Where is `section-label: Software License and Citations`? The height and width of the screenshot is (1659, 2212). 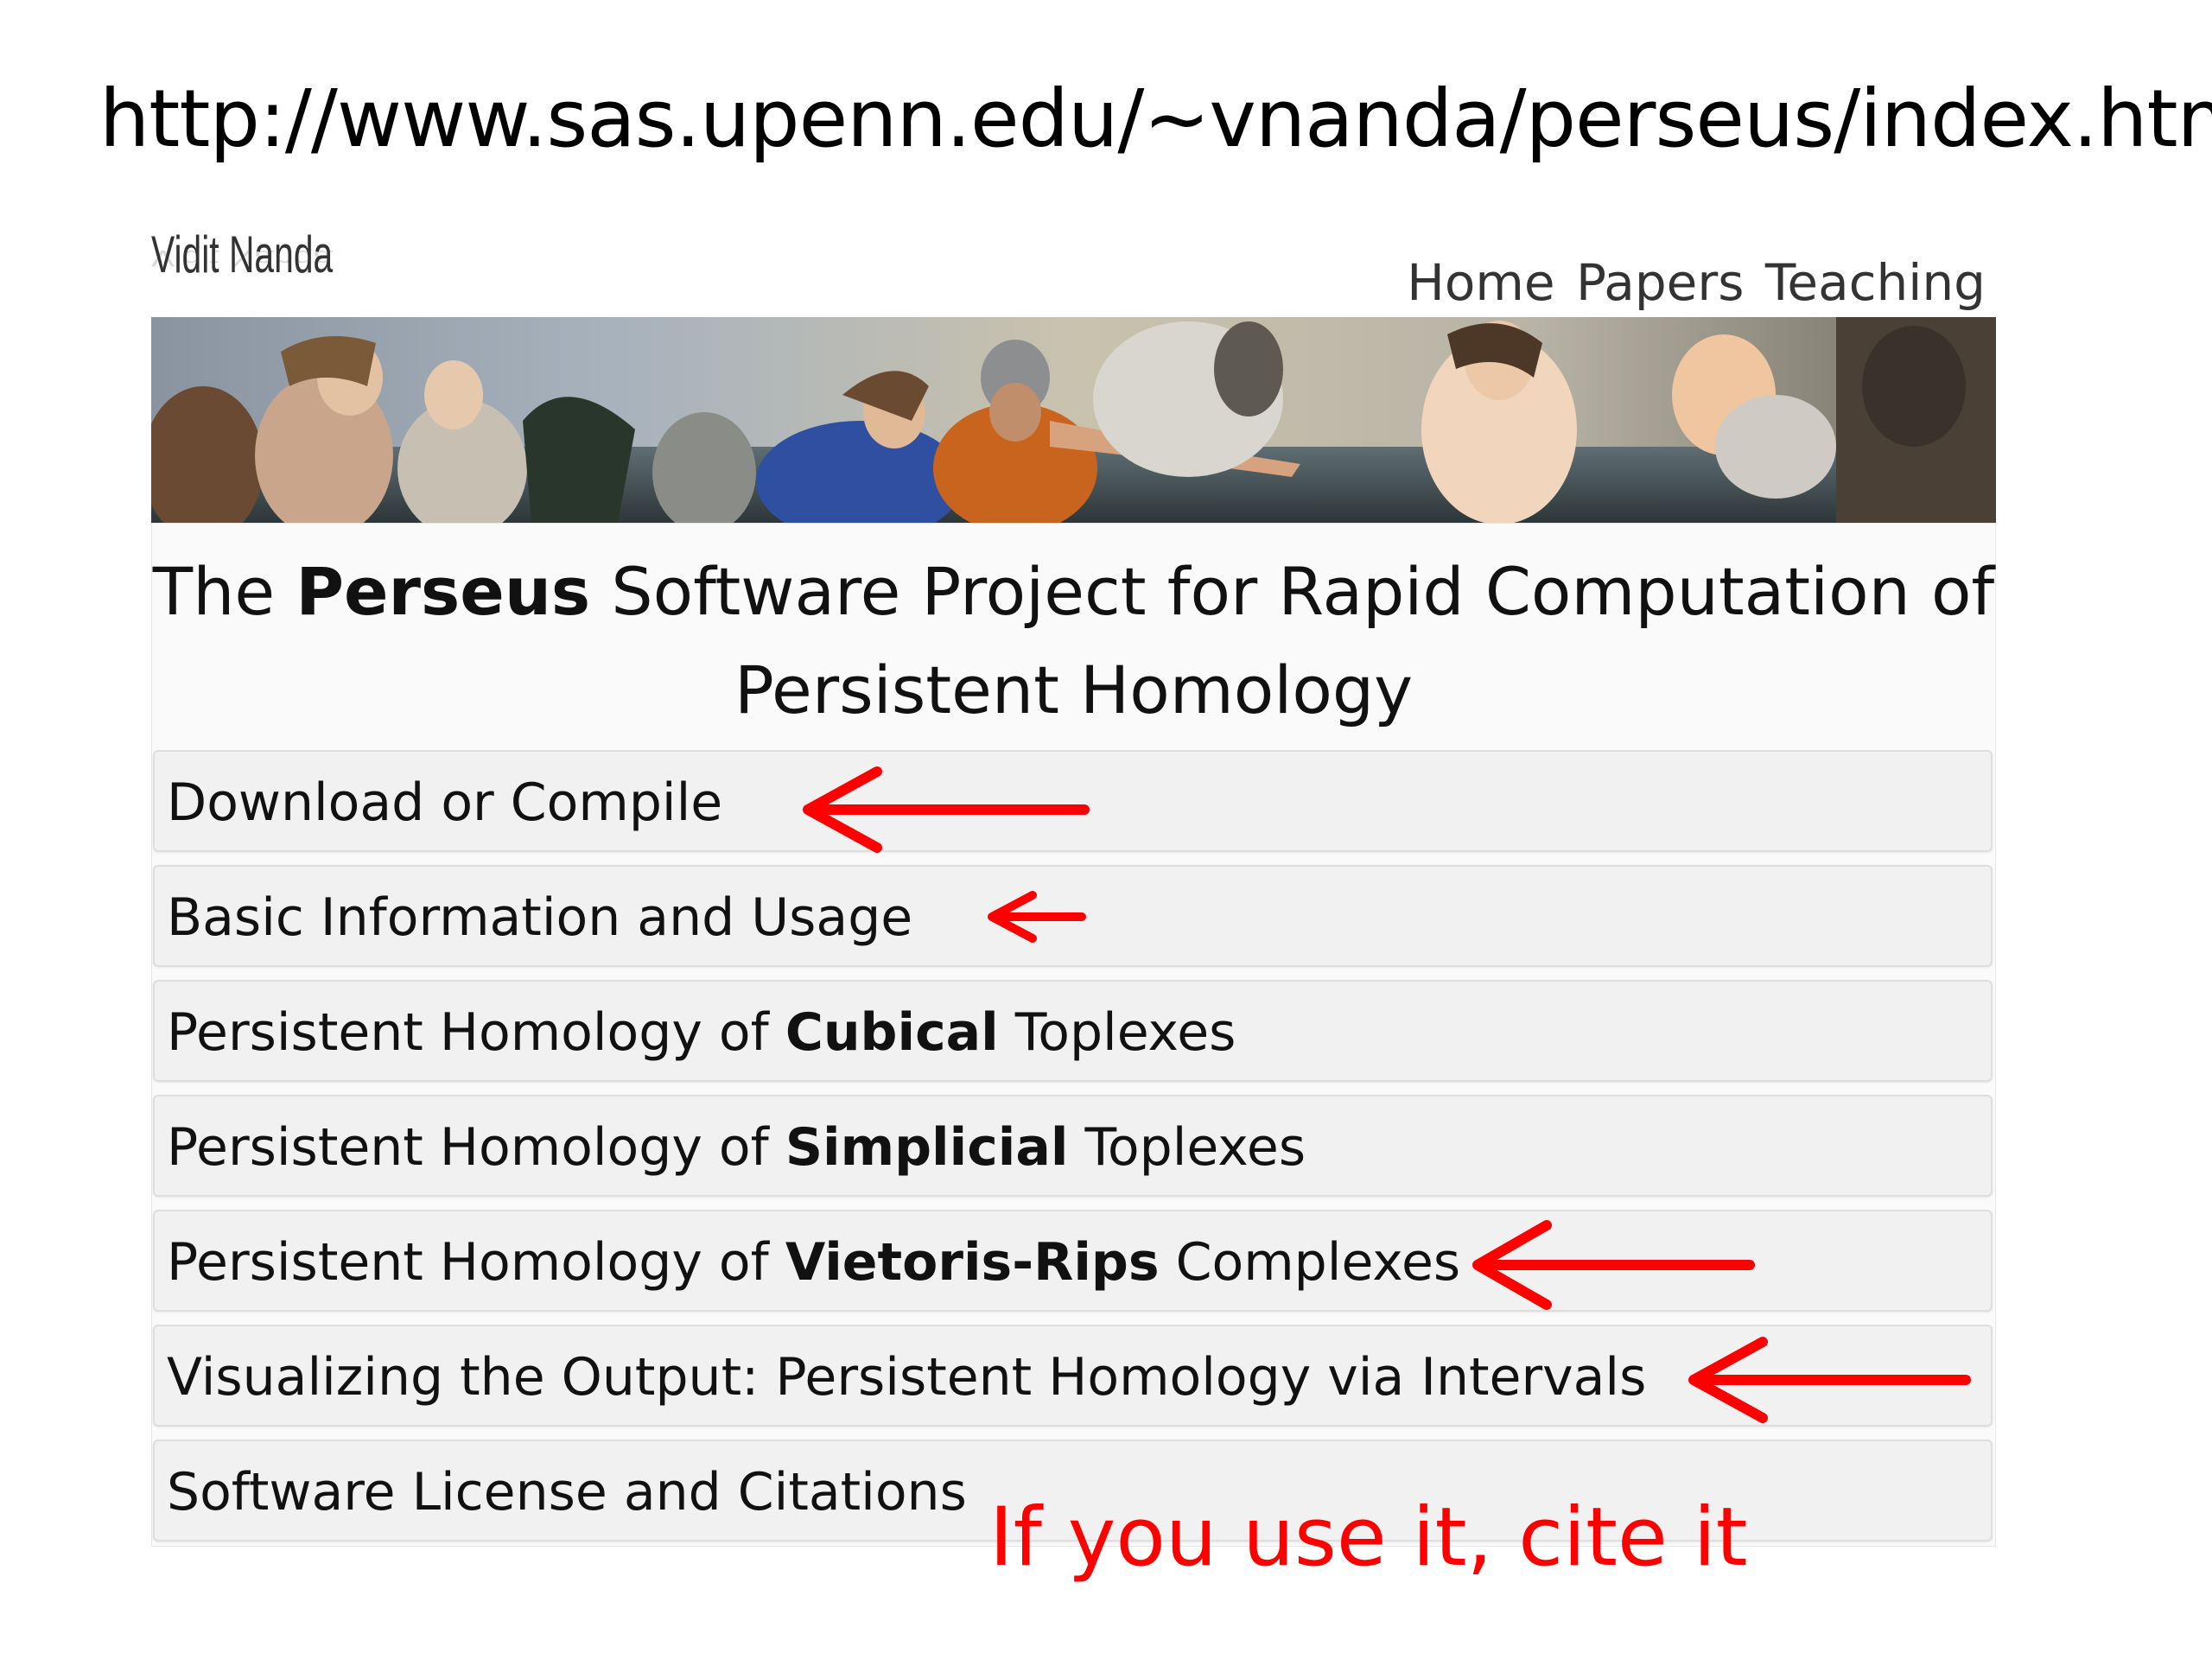 section-label: Software License and Citations is located at coordinates (567, 1492).